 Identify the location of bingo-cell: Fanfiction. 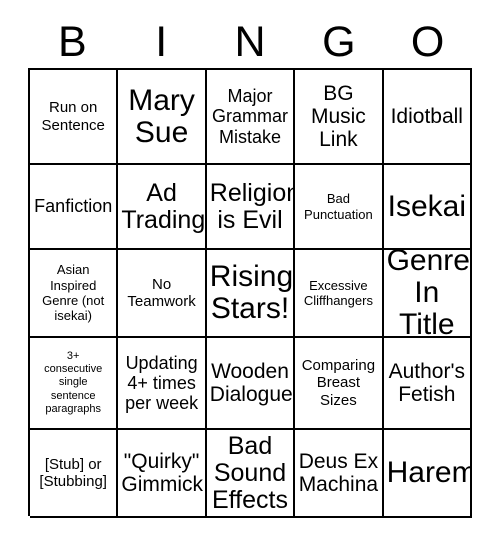
(74, 207).